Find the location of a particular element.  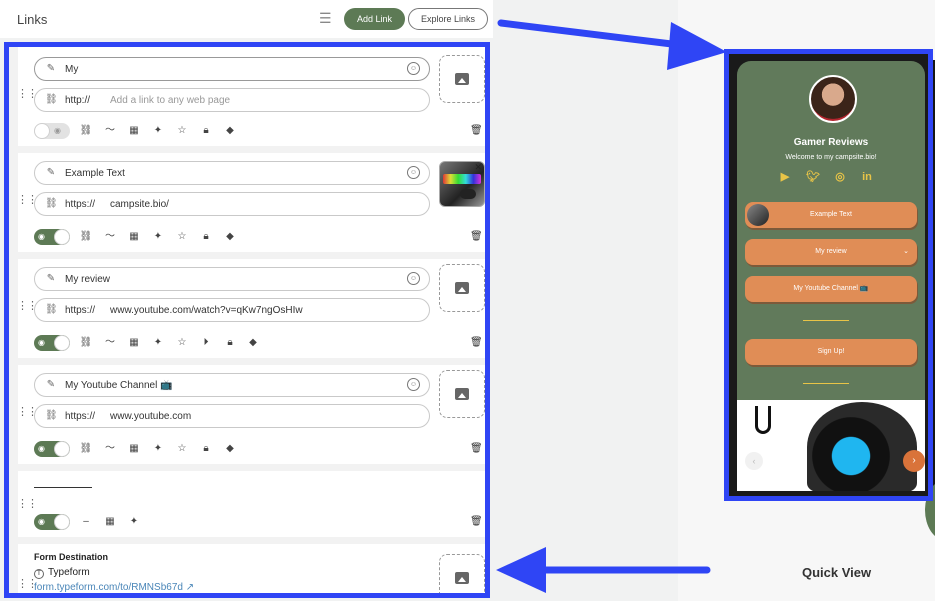

link-url-field: ⛓ http:// Add a link to any web page is located at coordinates (232, 100).